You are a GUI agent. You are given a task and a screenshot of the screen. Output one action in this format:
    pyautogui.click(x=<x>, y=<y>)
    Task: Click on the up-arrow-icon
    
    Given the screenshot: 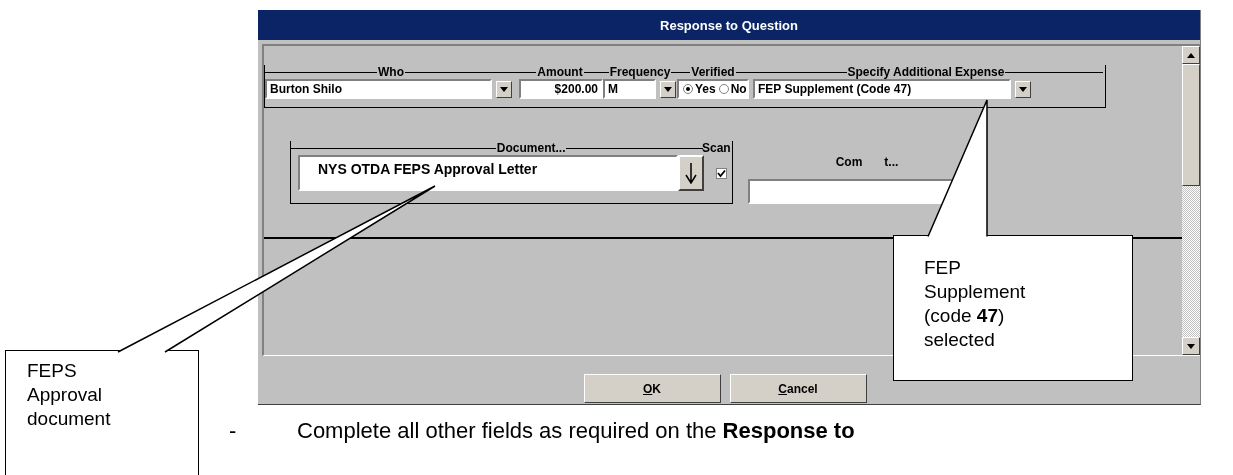 What is the action you would take?
    pyautogui.click(x=1191, y=55)
    